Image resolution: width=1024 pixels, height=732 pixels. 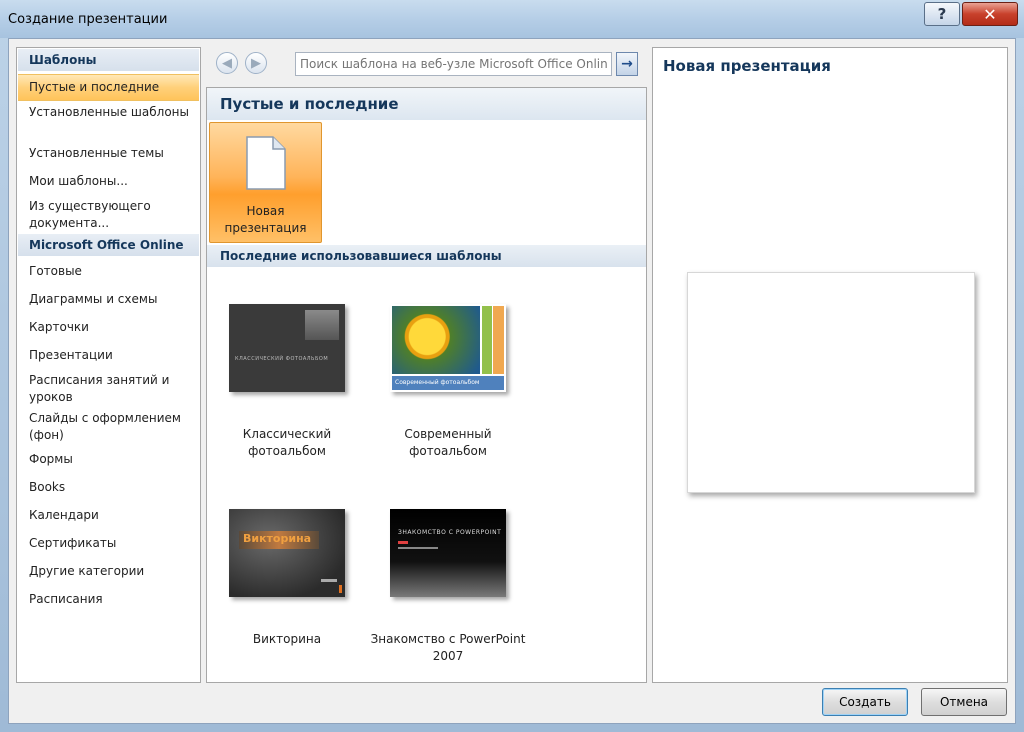 I want to click on template-label: Знакомство с PowerPoint 2007, so click(x=448, y=647).